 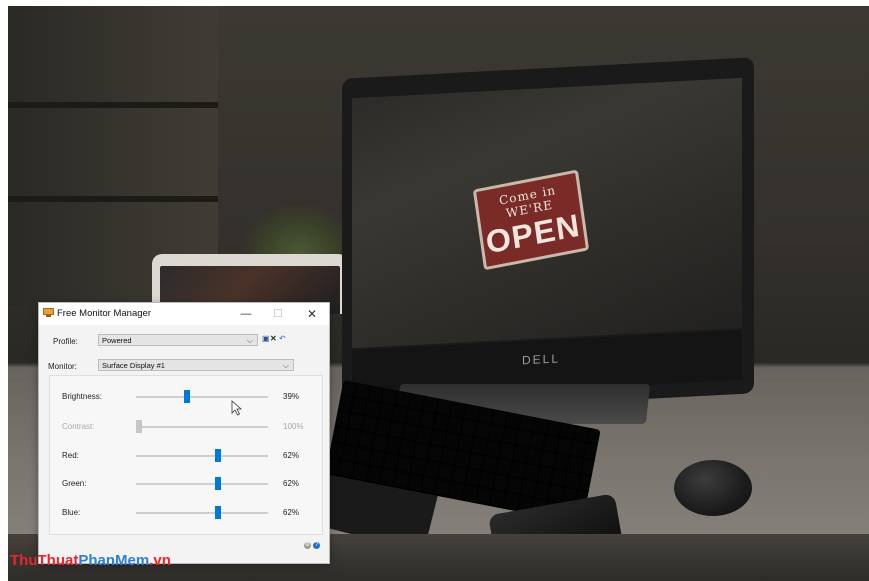 I want to click on brightness-slider-thumb, so click(x=187, y=396).